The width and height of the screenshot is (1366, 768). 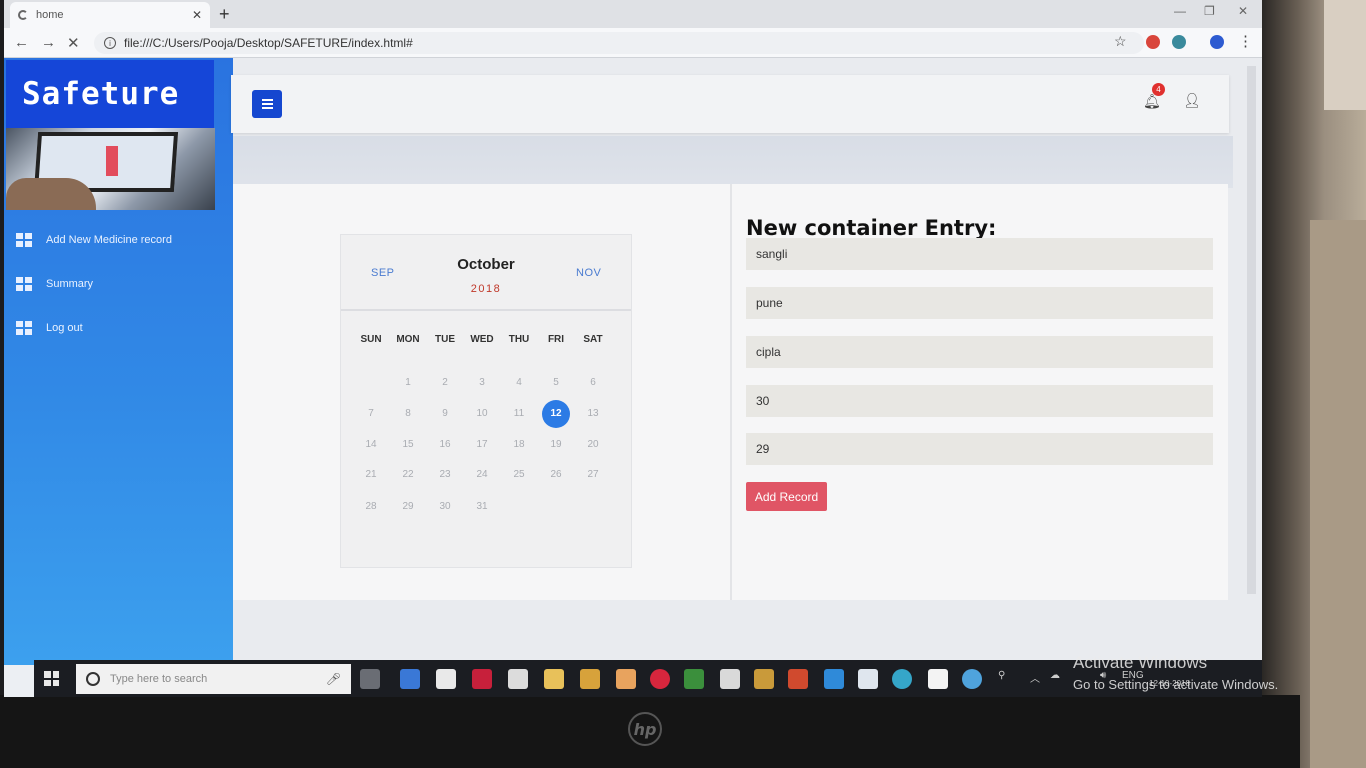 What do you see at coordinates (116, 328) in the screenshot?
I see `sidebar-item-logout: Log out` at bounding box center [116, 328].